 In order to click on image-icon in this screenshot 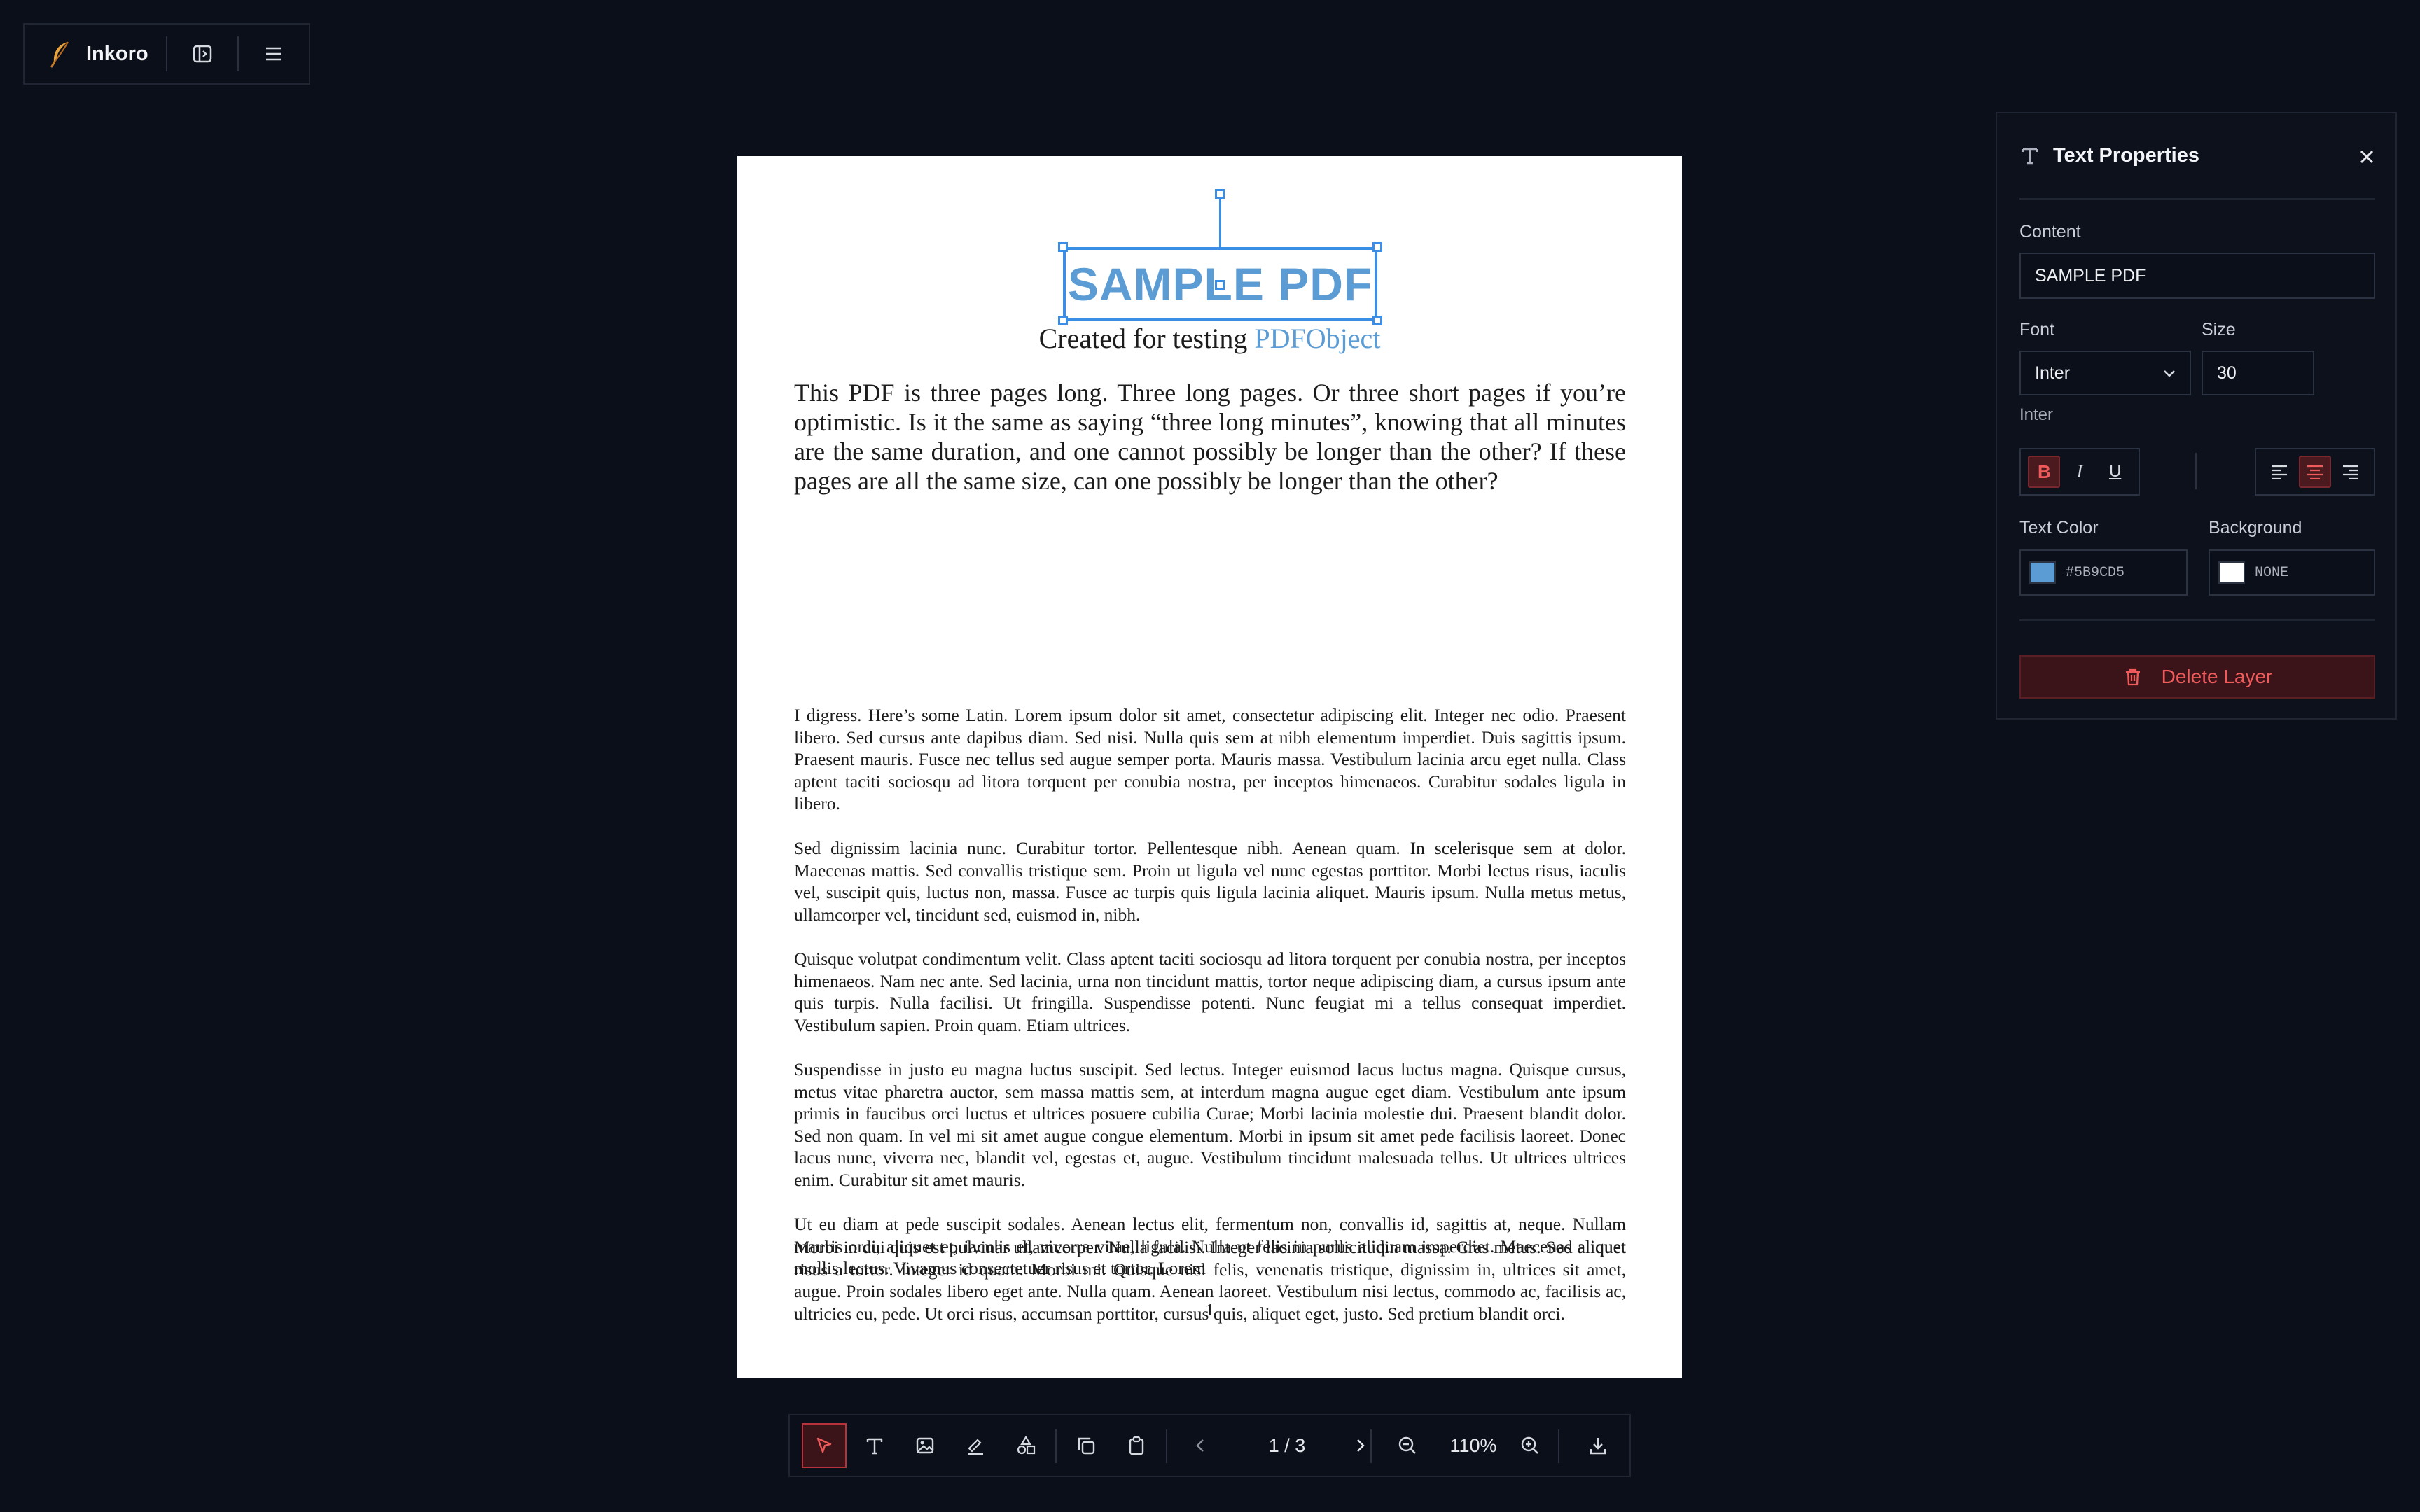, I will do `click(925, 1445)`.